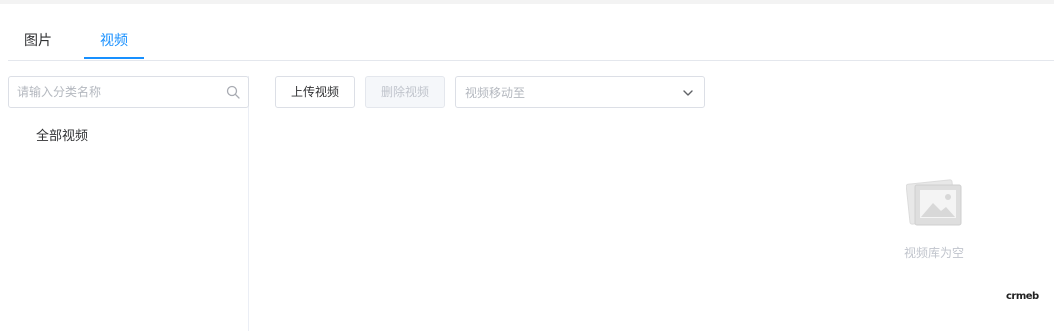  I want to click on tab-bar: 图片 视频, so click(531, 45).